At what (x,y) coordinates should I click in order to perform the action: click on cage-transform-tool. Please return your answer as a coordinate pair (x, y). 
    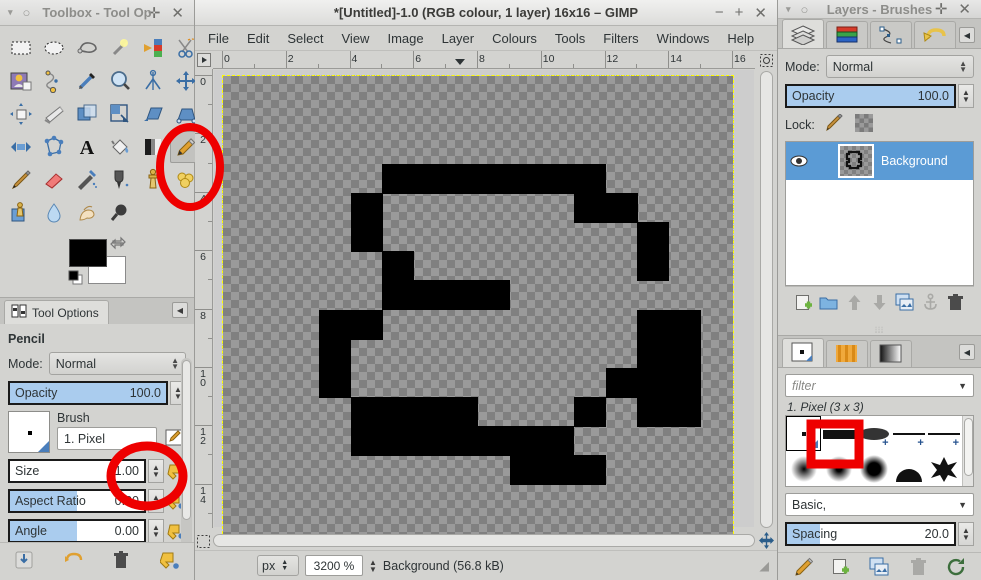
    Looking at the image, I should click on (54, 147).